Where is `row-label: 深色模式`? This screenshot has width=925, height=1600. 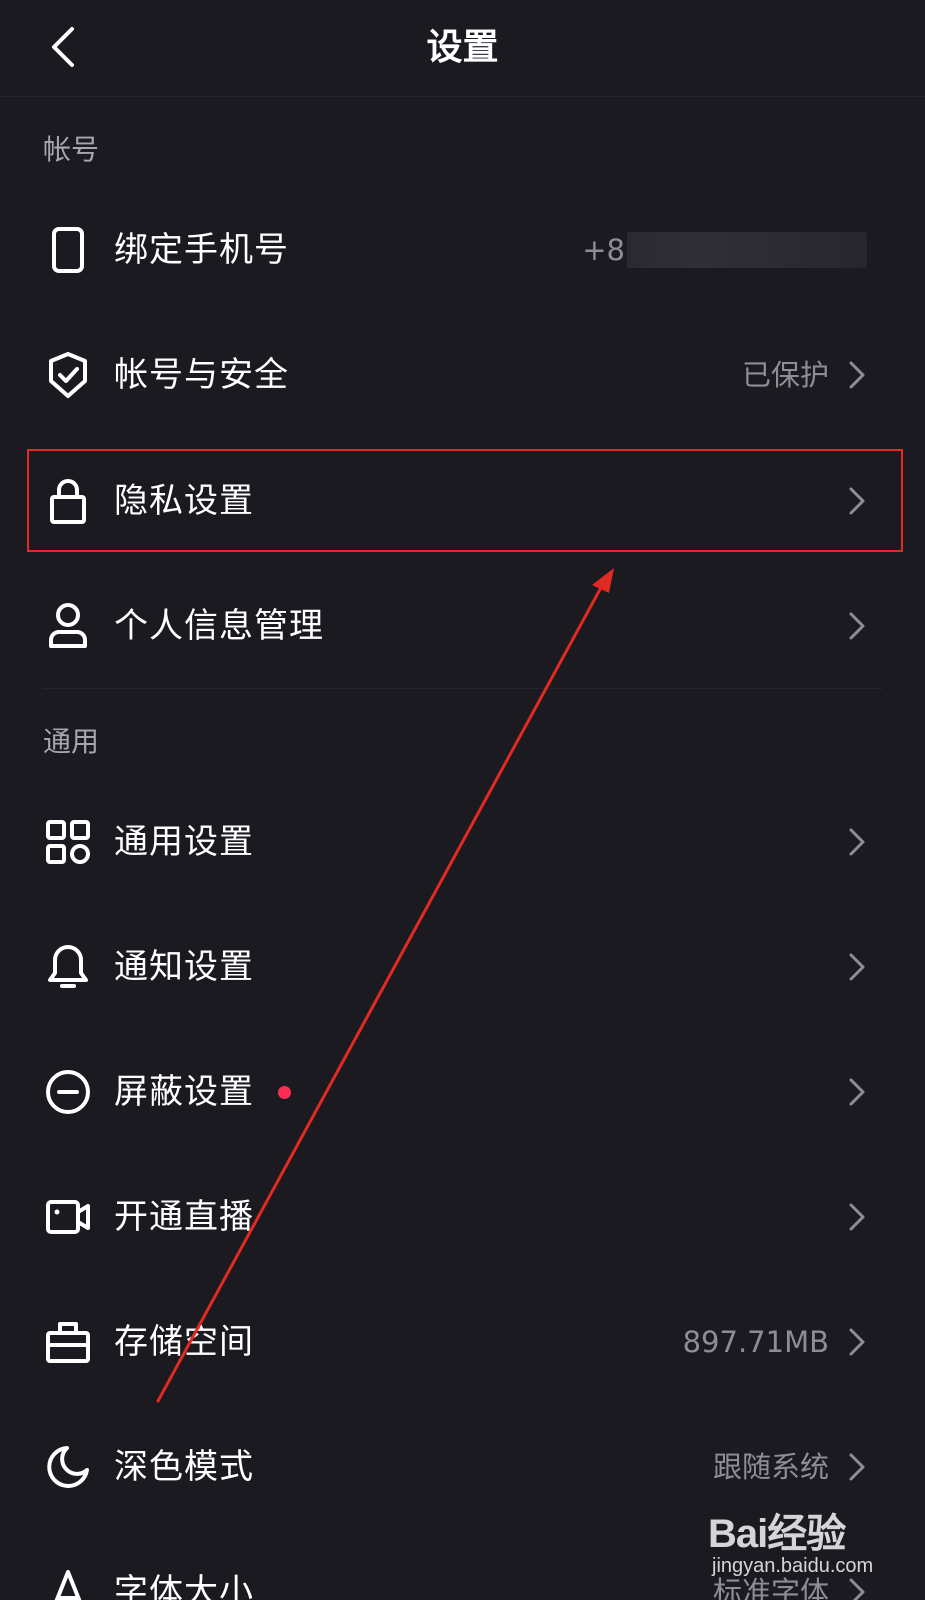 row-label: 深色模式 is located at coordinates (184, 1467).